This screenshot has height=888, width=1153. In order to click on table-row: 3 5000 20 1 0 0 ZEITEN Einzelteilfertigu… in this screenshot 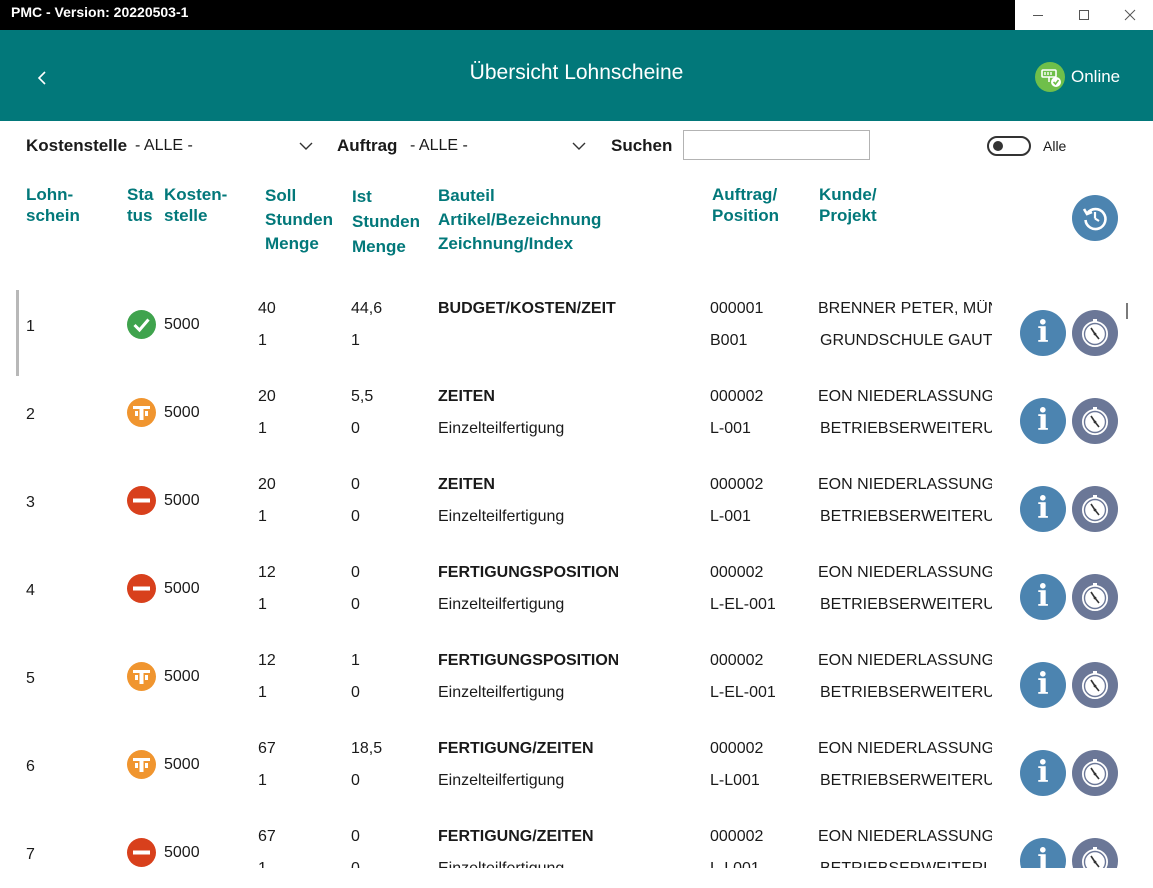, I will do `click(576, 500)`.